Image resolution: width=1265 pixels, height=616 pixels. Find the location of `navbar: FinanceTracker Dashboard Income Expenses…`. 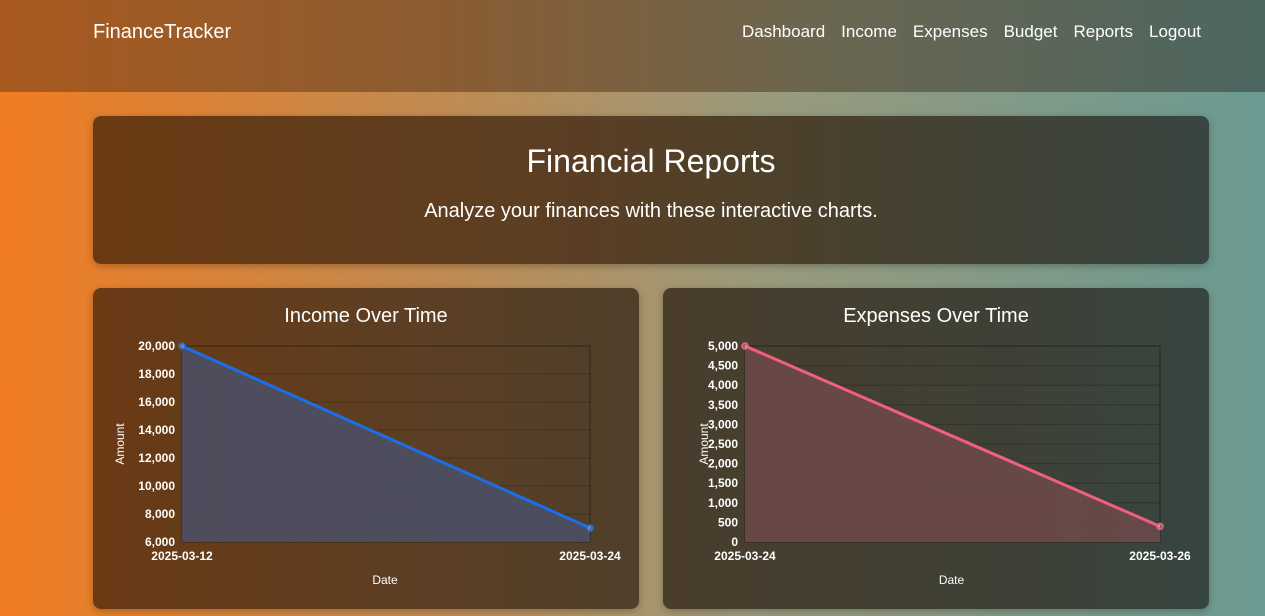

navbar: FinanceTracker Dashboard Income Expenses… is located at coordinates (632, 46).